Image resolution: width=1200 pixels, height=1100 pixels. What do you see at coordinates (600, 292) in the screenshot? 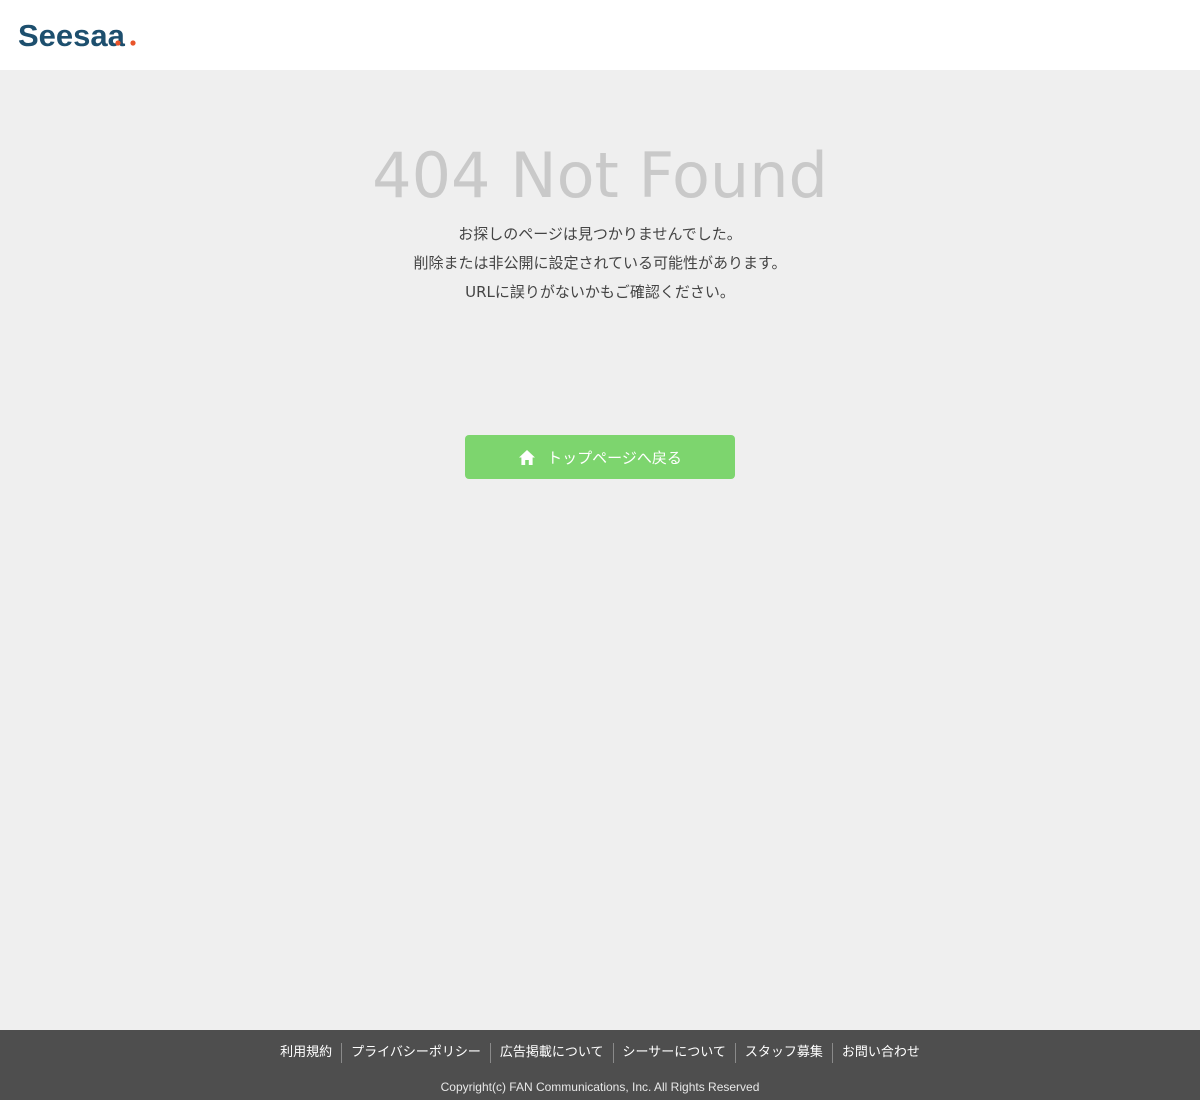
I see `error-message-line: URLに誤りがないかもご確認ください。` at bounding box center [600, 292].